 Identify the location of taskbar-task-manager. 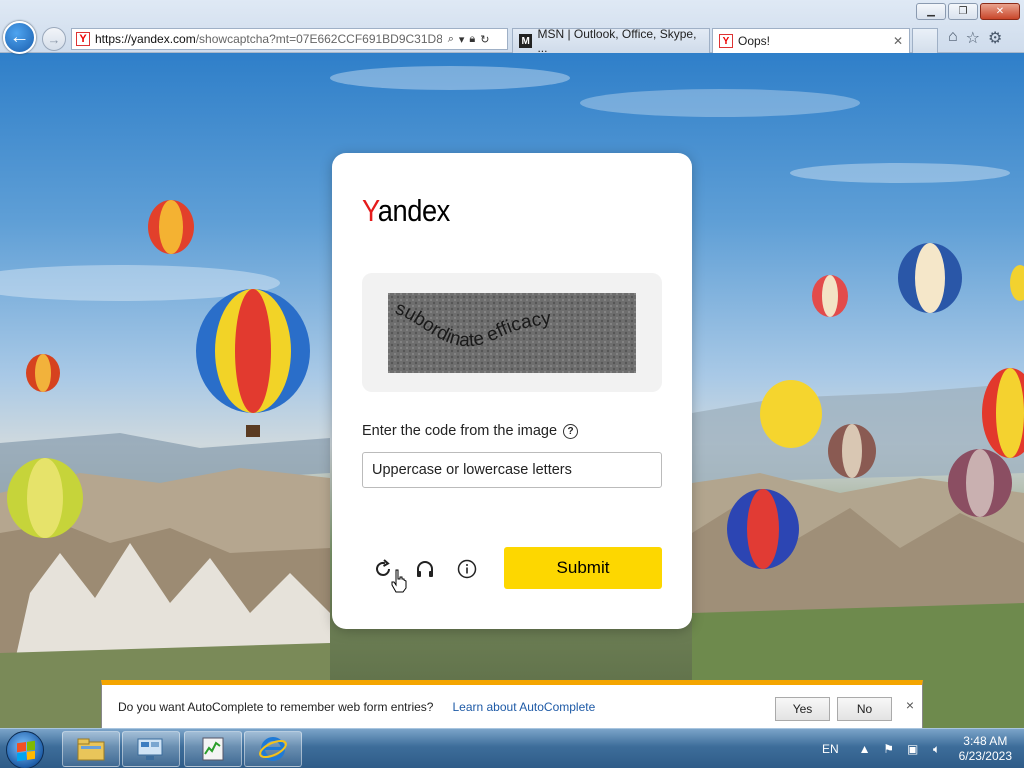
(213, 749).